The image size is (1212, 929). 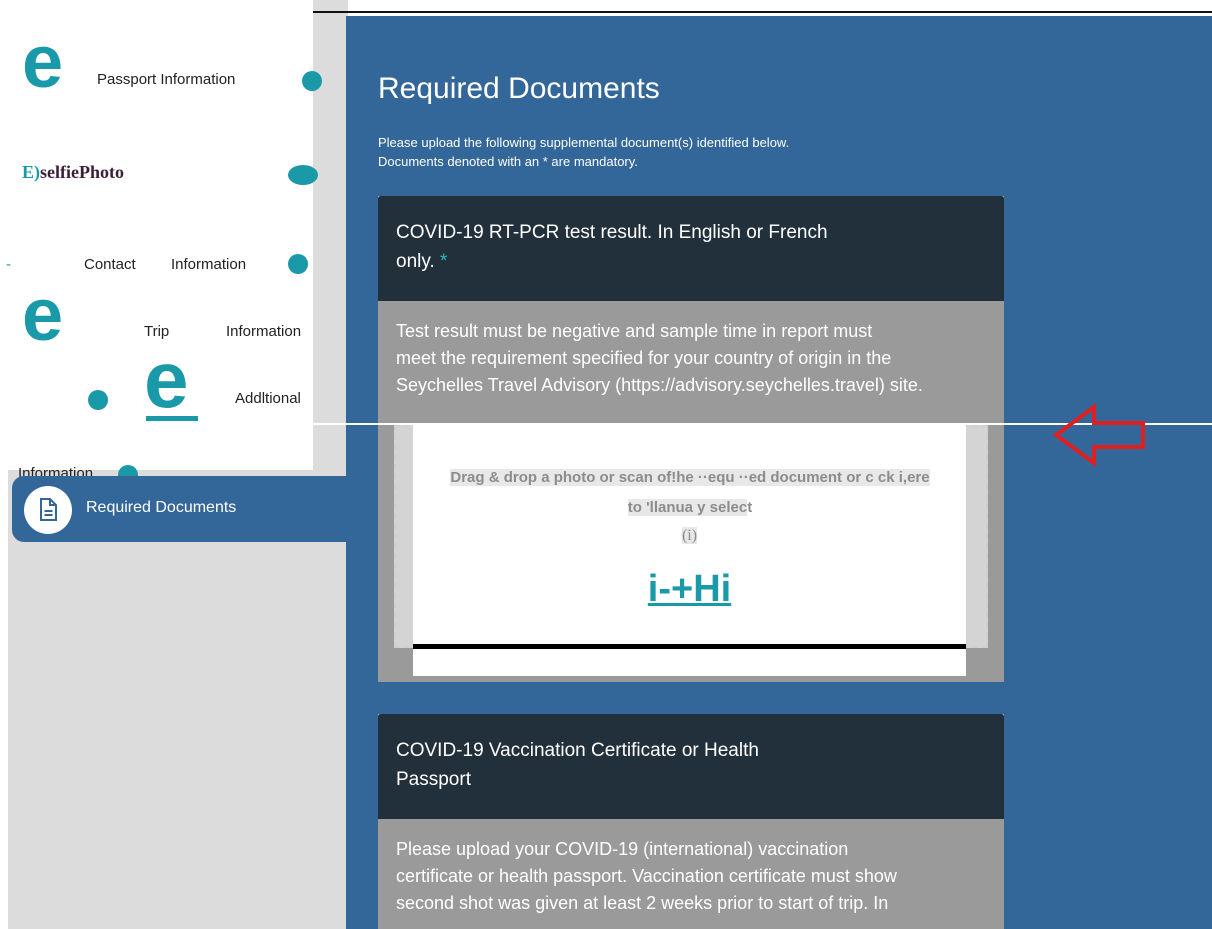 What do you see at coordinates (519, 88) in the screenshot?
I see `page-title: Required Documents` at bounding box center [519, 88].